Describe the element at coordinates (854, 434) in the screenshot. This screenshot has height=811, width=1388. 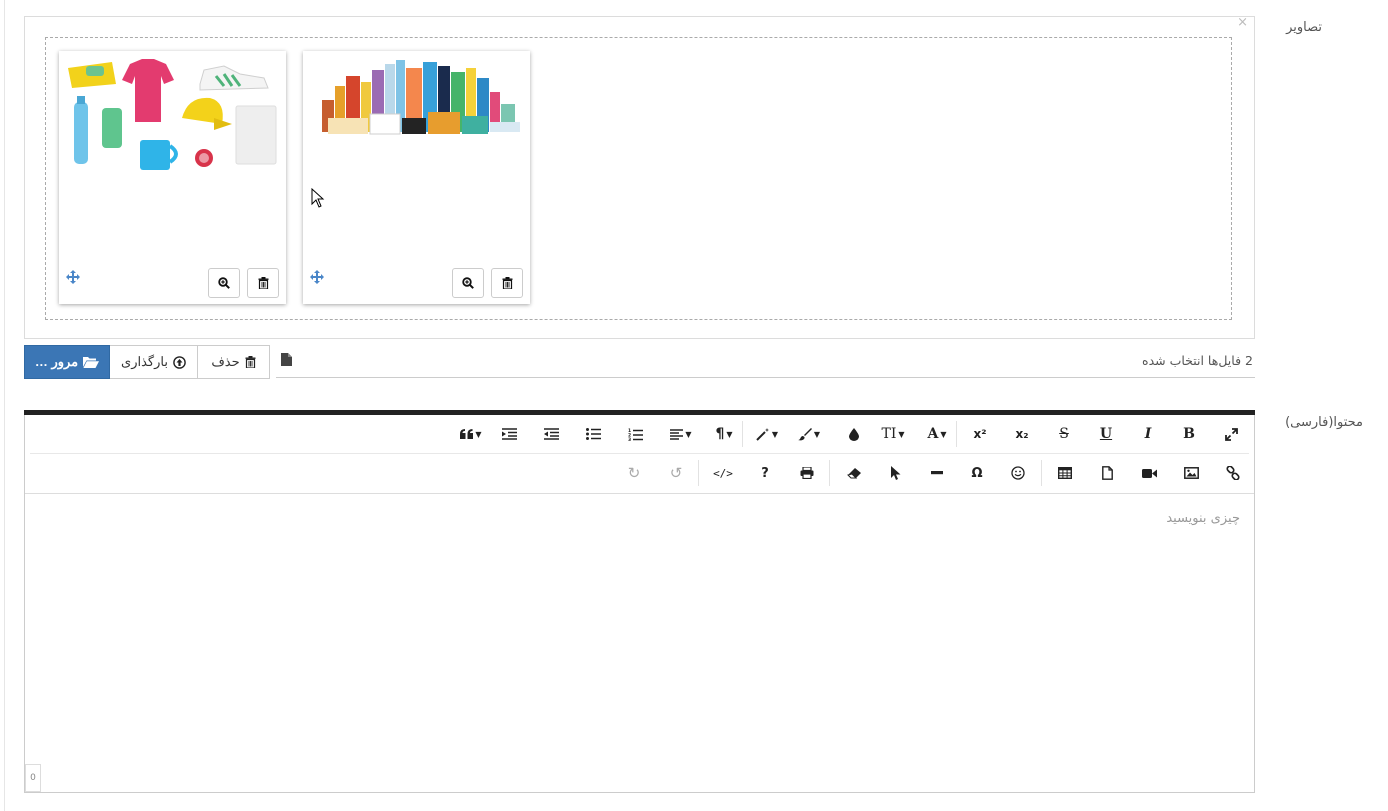
I see `text-color-icon` at that location.